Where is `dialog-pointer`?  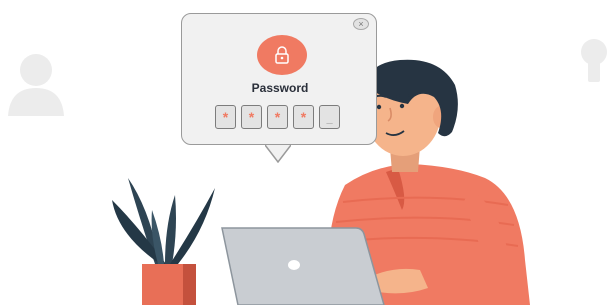
dialog-pointer is located at coordinates (278, 153).